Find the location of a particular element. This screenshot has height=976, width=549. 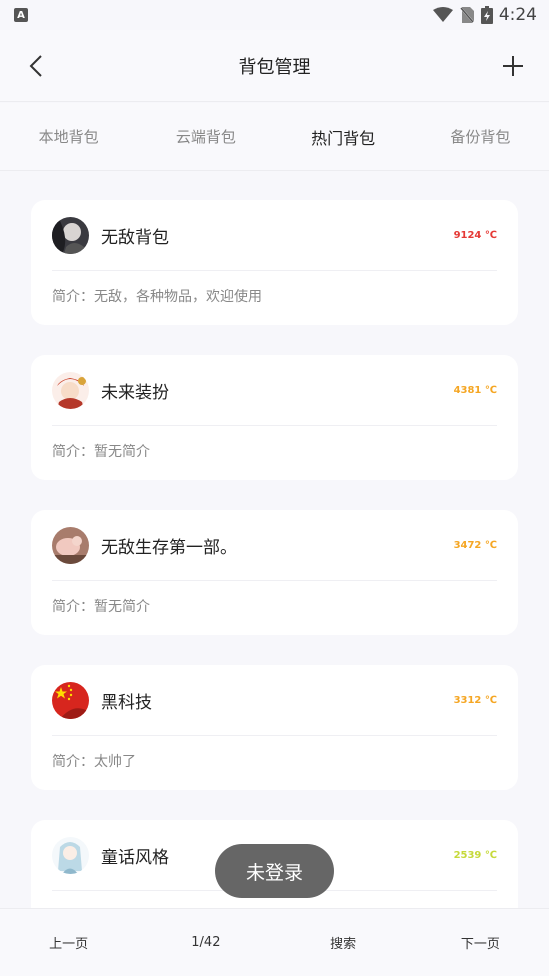

tab-hot: 热门背包 is located at coordinates (343, 137).